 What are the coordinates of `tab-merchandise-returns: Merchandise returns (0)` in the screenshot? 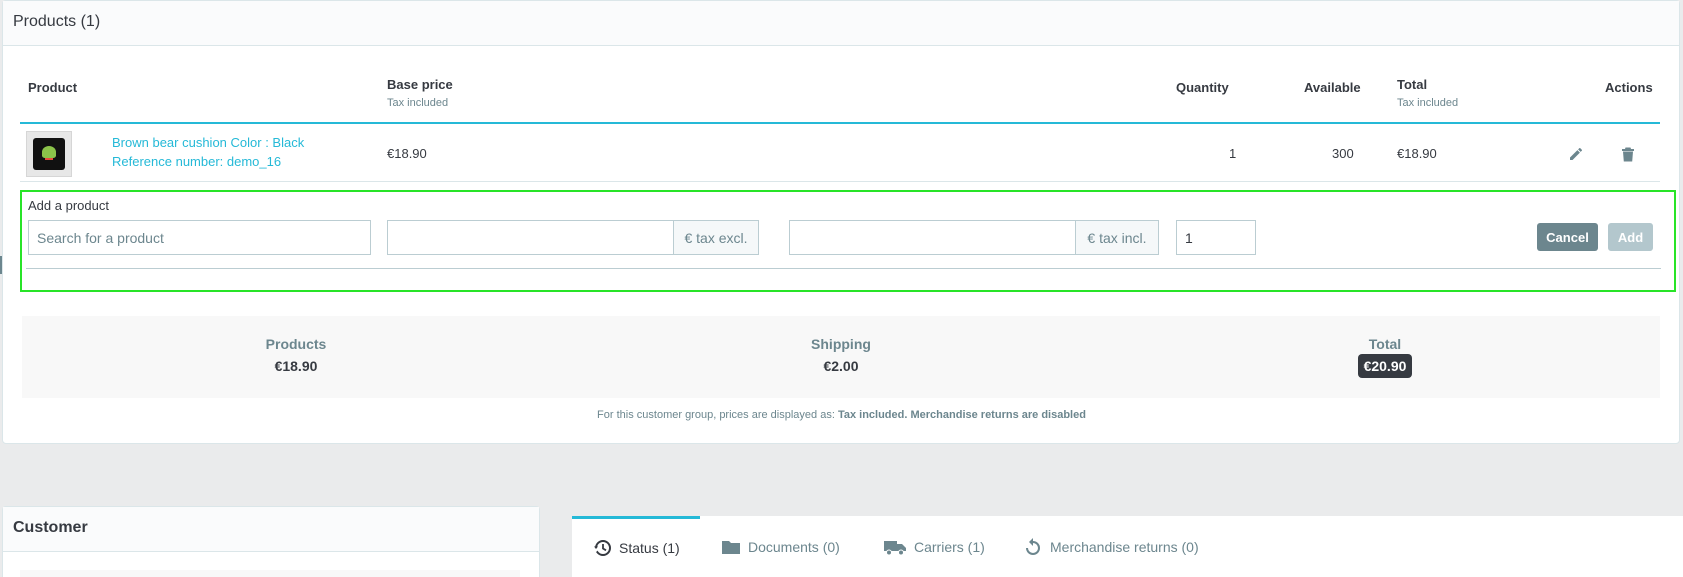 It's located at (1111, 546).